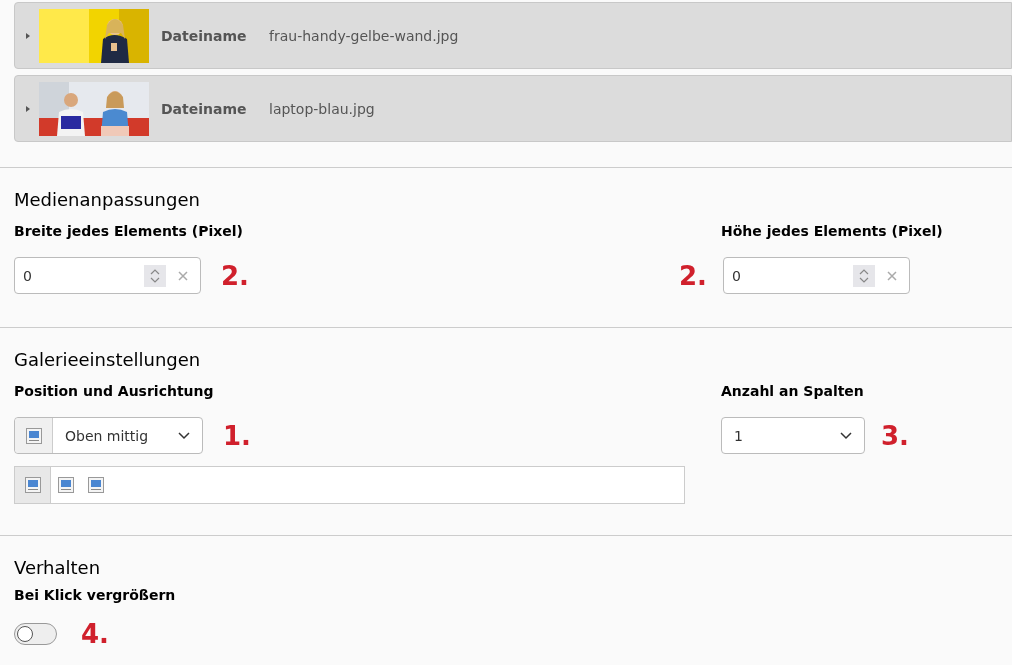 Image resolution: width=1012 pixels, height=665 pixels. Describe the element at coordinates (35, 634) in the screenshot. I see `toggle-switch` at that location.